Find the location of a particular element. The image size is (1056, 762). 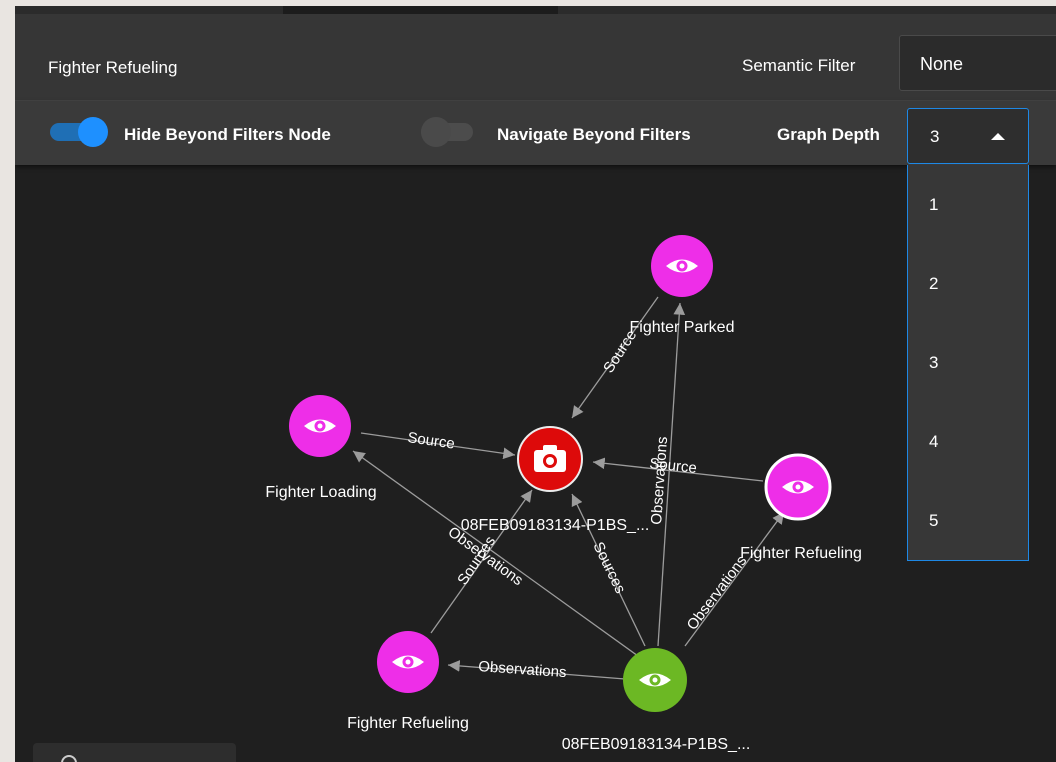

node-fighter-refueling-right: Fighter Refueling is located at coordinates (801, 507).